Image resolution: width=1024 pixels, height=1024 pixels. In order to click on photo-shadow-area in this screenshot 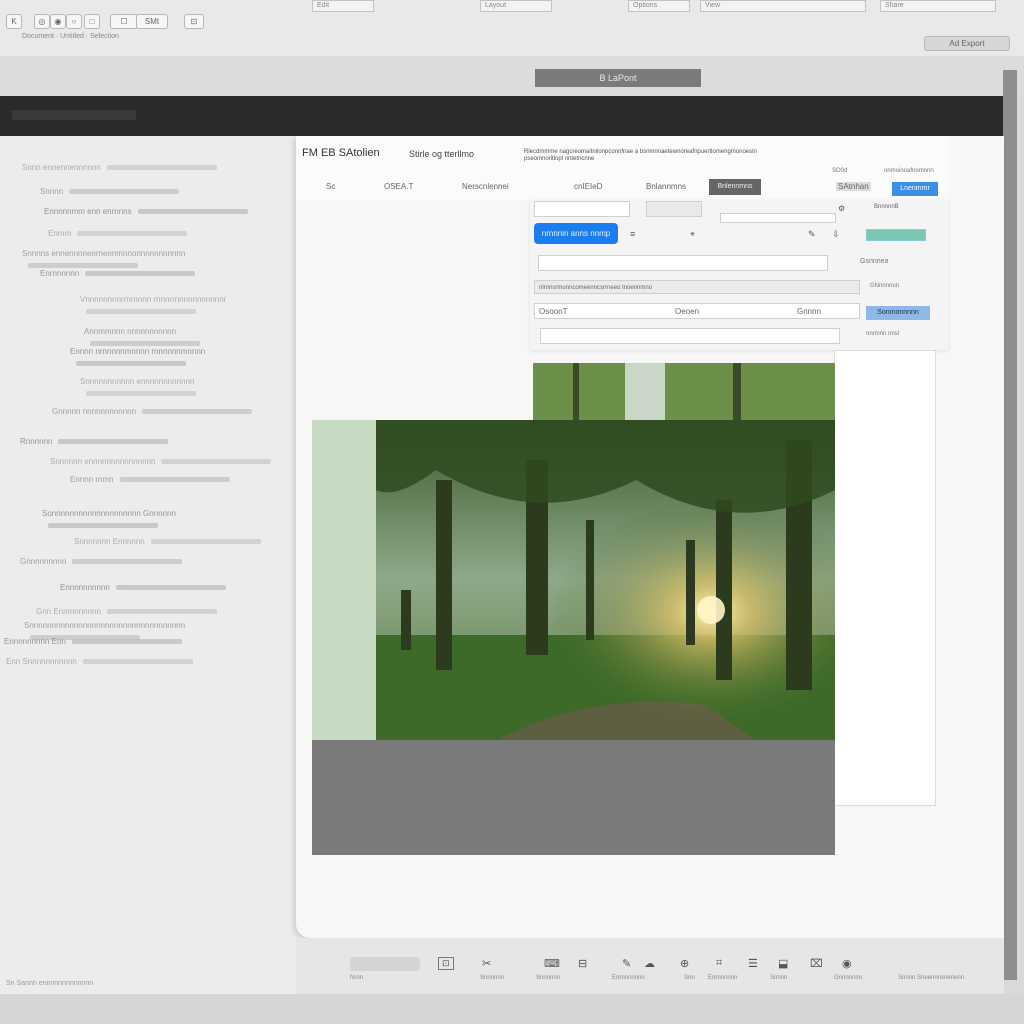, I will do `click(573, 797)`.